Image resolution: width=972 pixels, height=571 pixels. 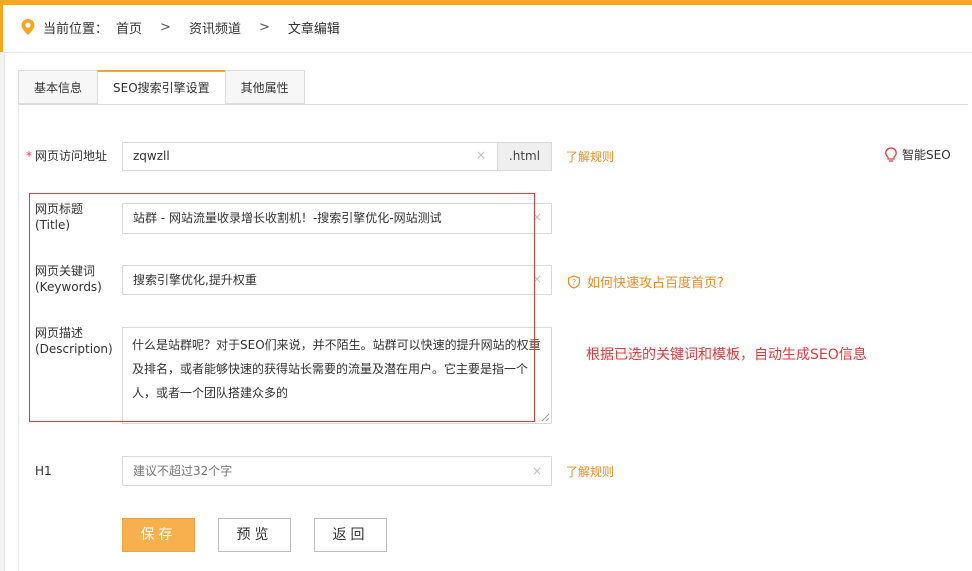 What do you see at coordinates (590, 156) in the screenshot?
I see `url-rules-link: 了解规则` at bounding box center [590, 156].